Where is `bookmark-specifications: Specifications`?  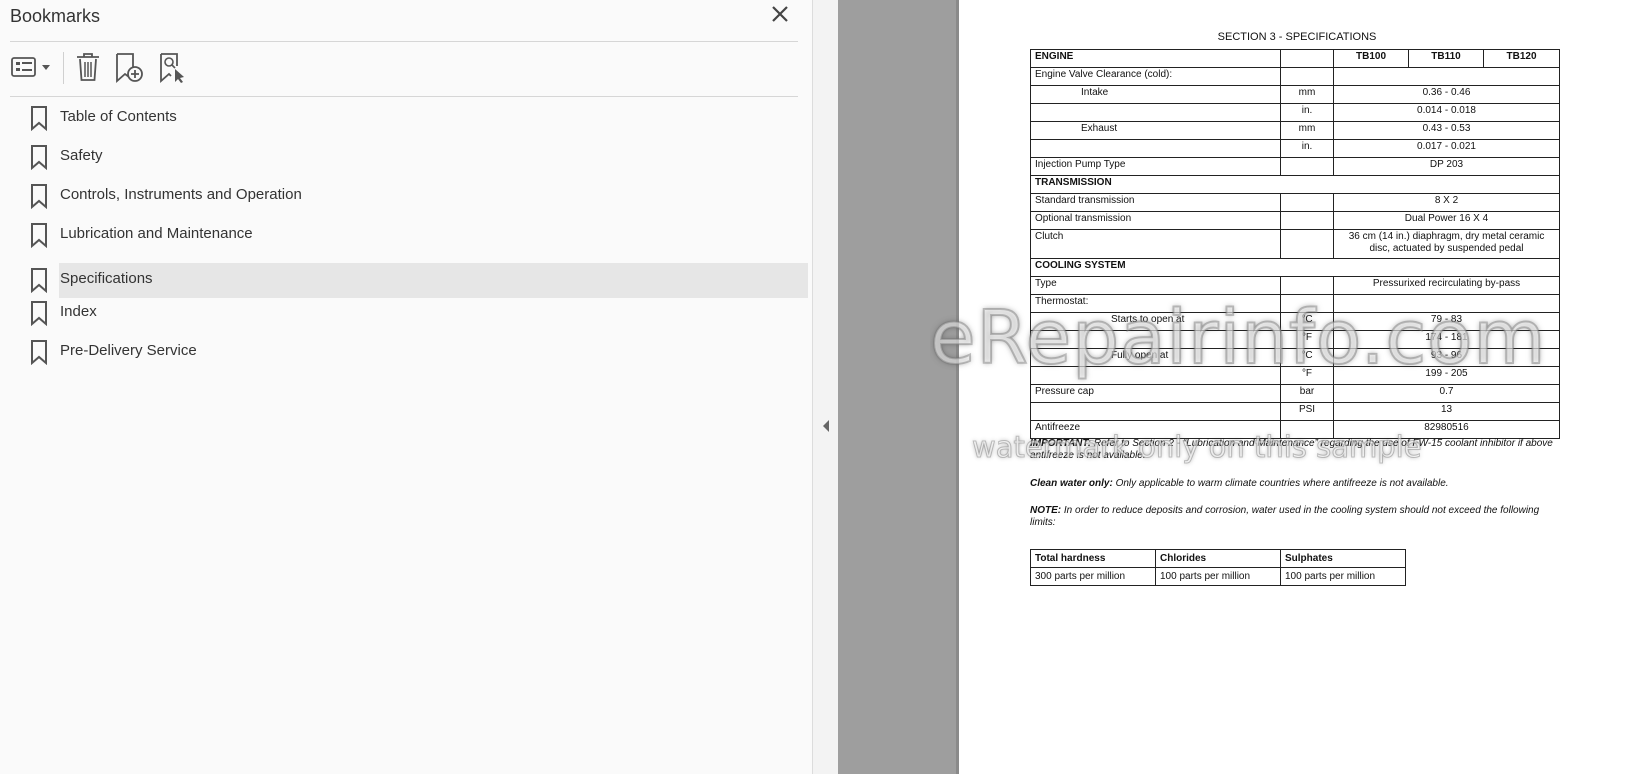
bookmark-specifications: Specifications is located at coordinates (418, 280).